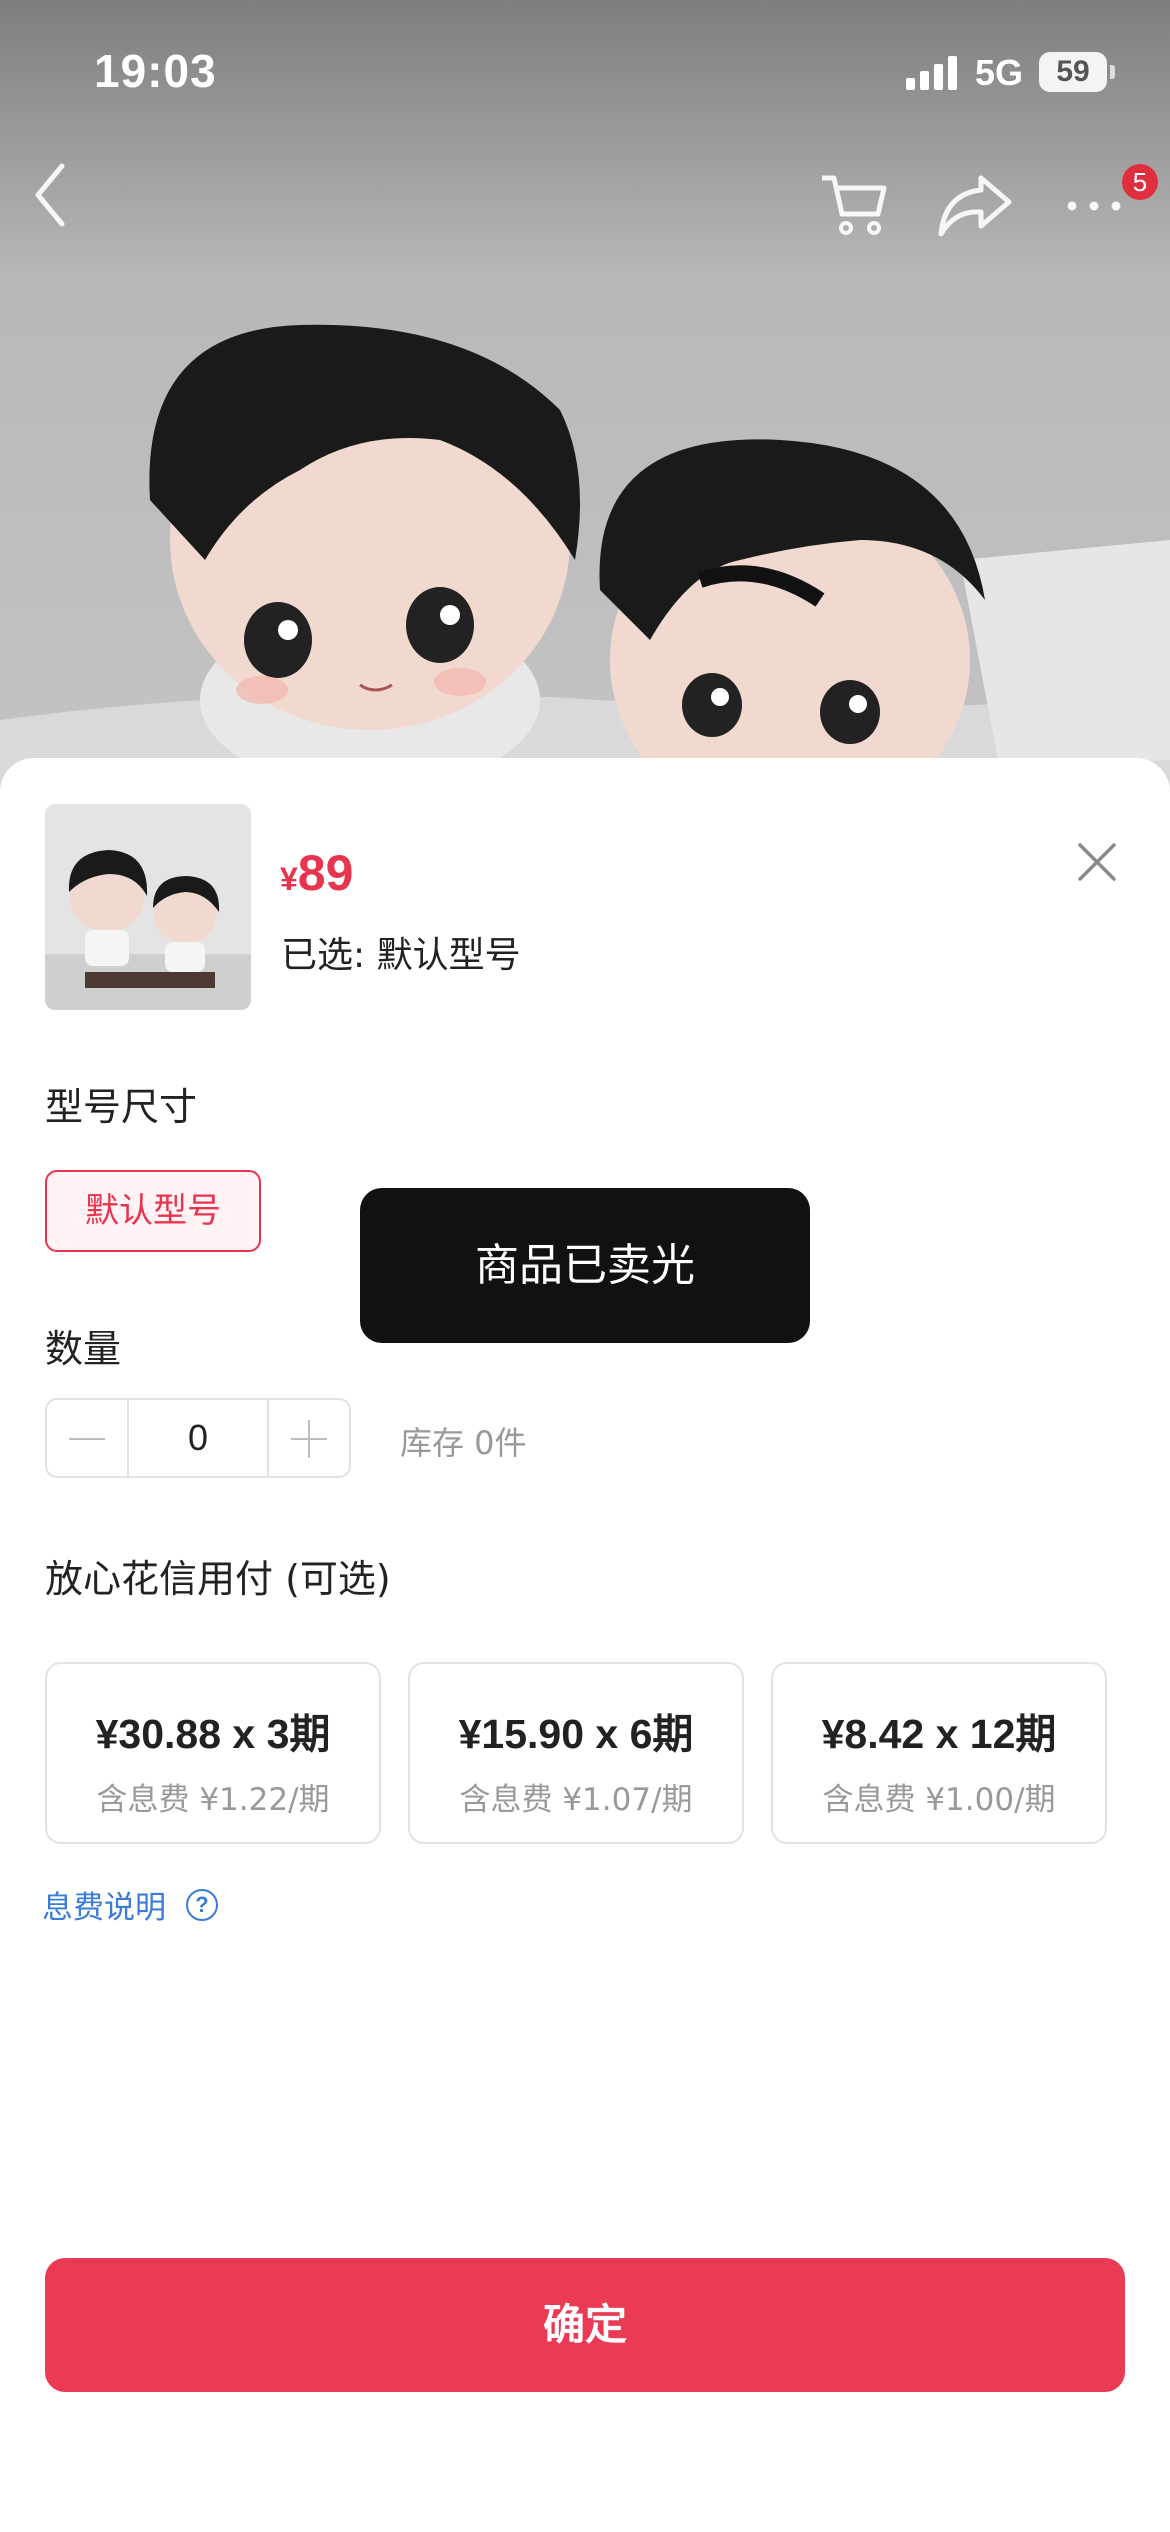 The width and height of the screenshot is (1170, 2532). I want to click on quantity-section-title: 数量, so click(83, 1349).